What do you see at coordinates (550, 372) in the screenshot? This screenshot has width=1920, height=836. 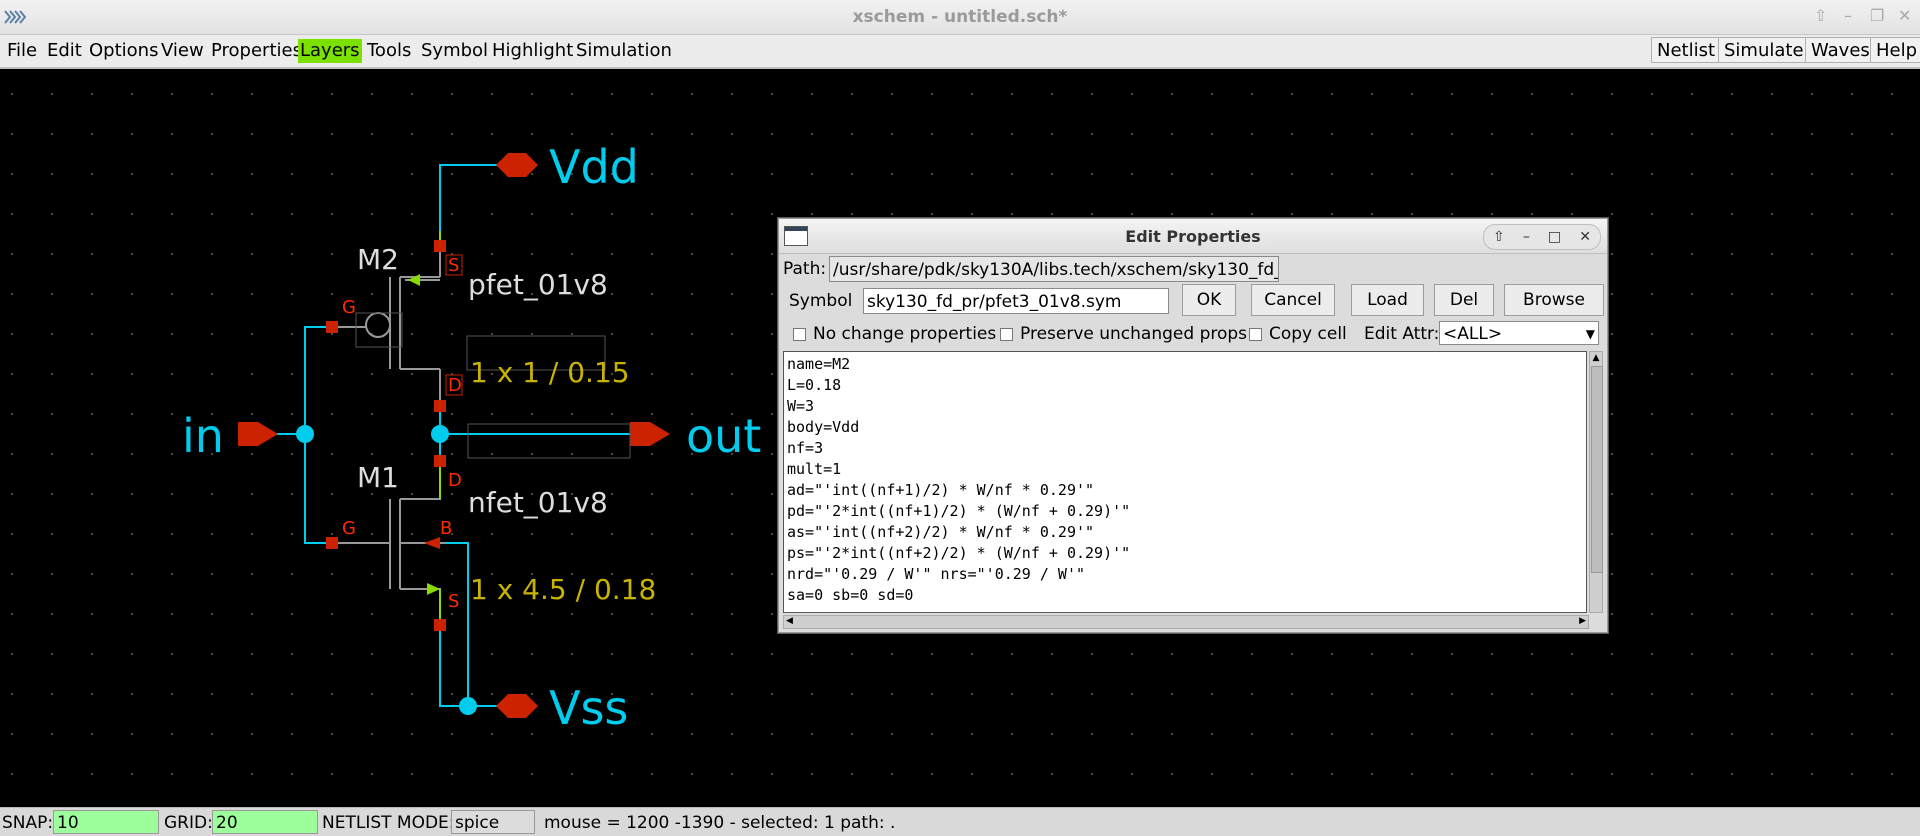 I see `m2-size-label: 1 x 1 / 0.15` at bounding box center [550, 372].